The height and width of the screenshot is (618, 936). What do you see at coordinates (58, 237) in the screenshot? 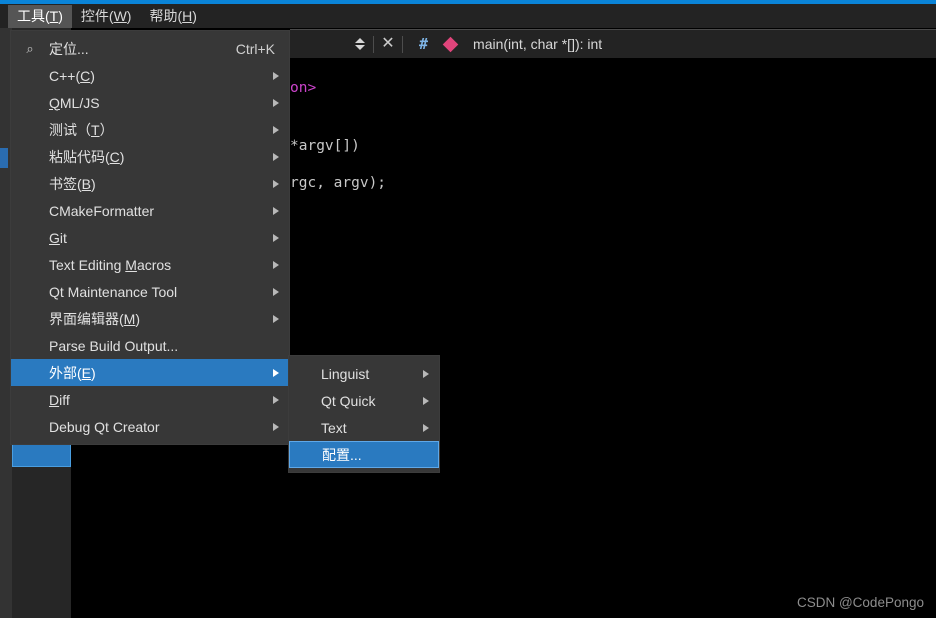
I see `menu-item-label: Git` at bounding box center [58, 237].